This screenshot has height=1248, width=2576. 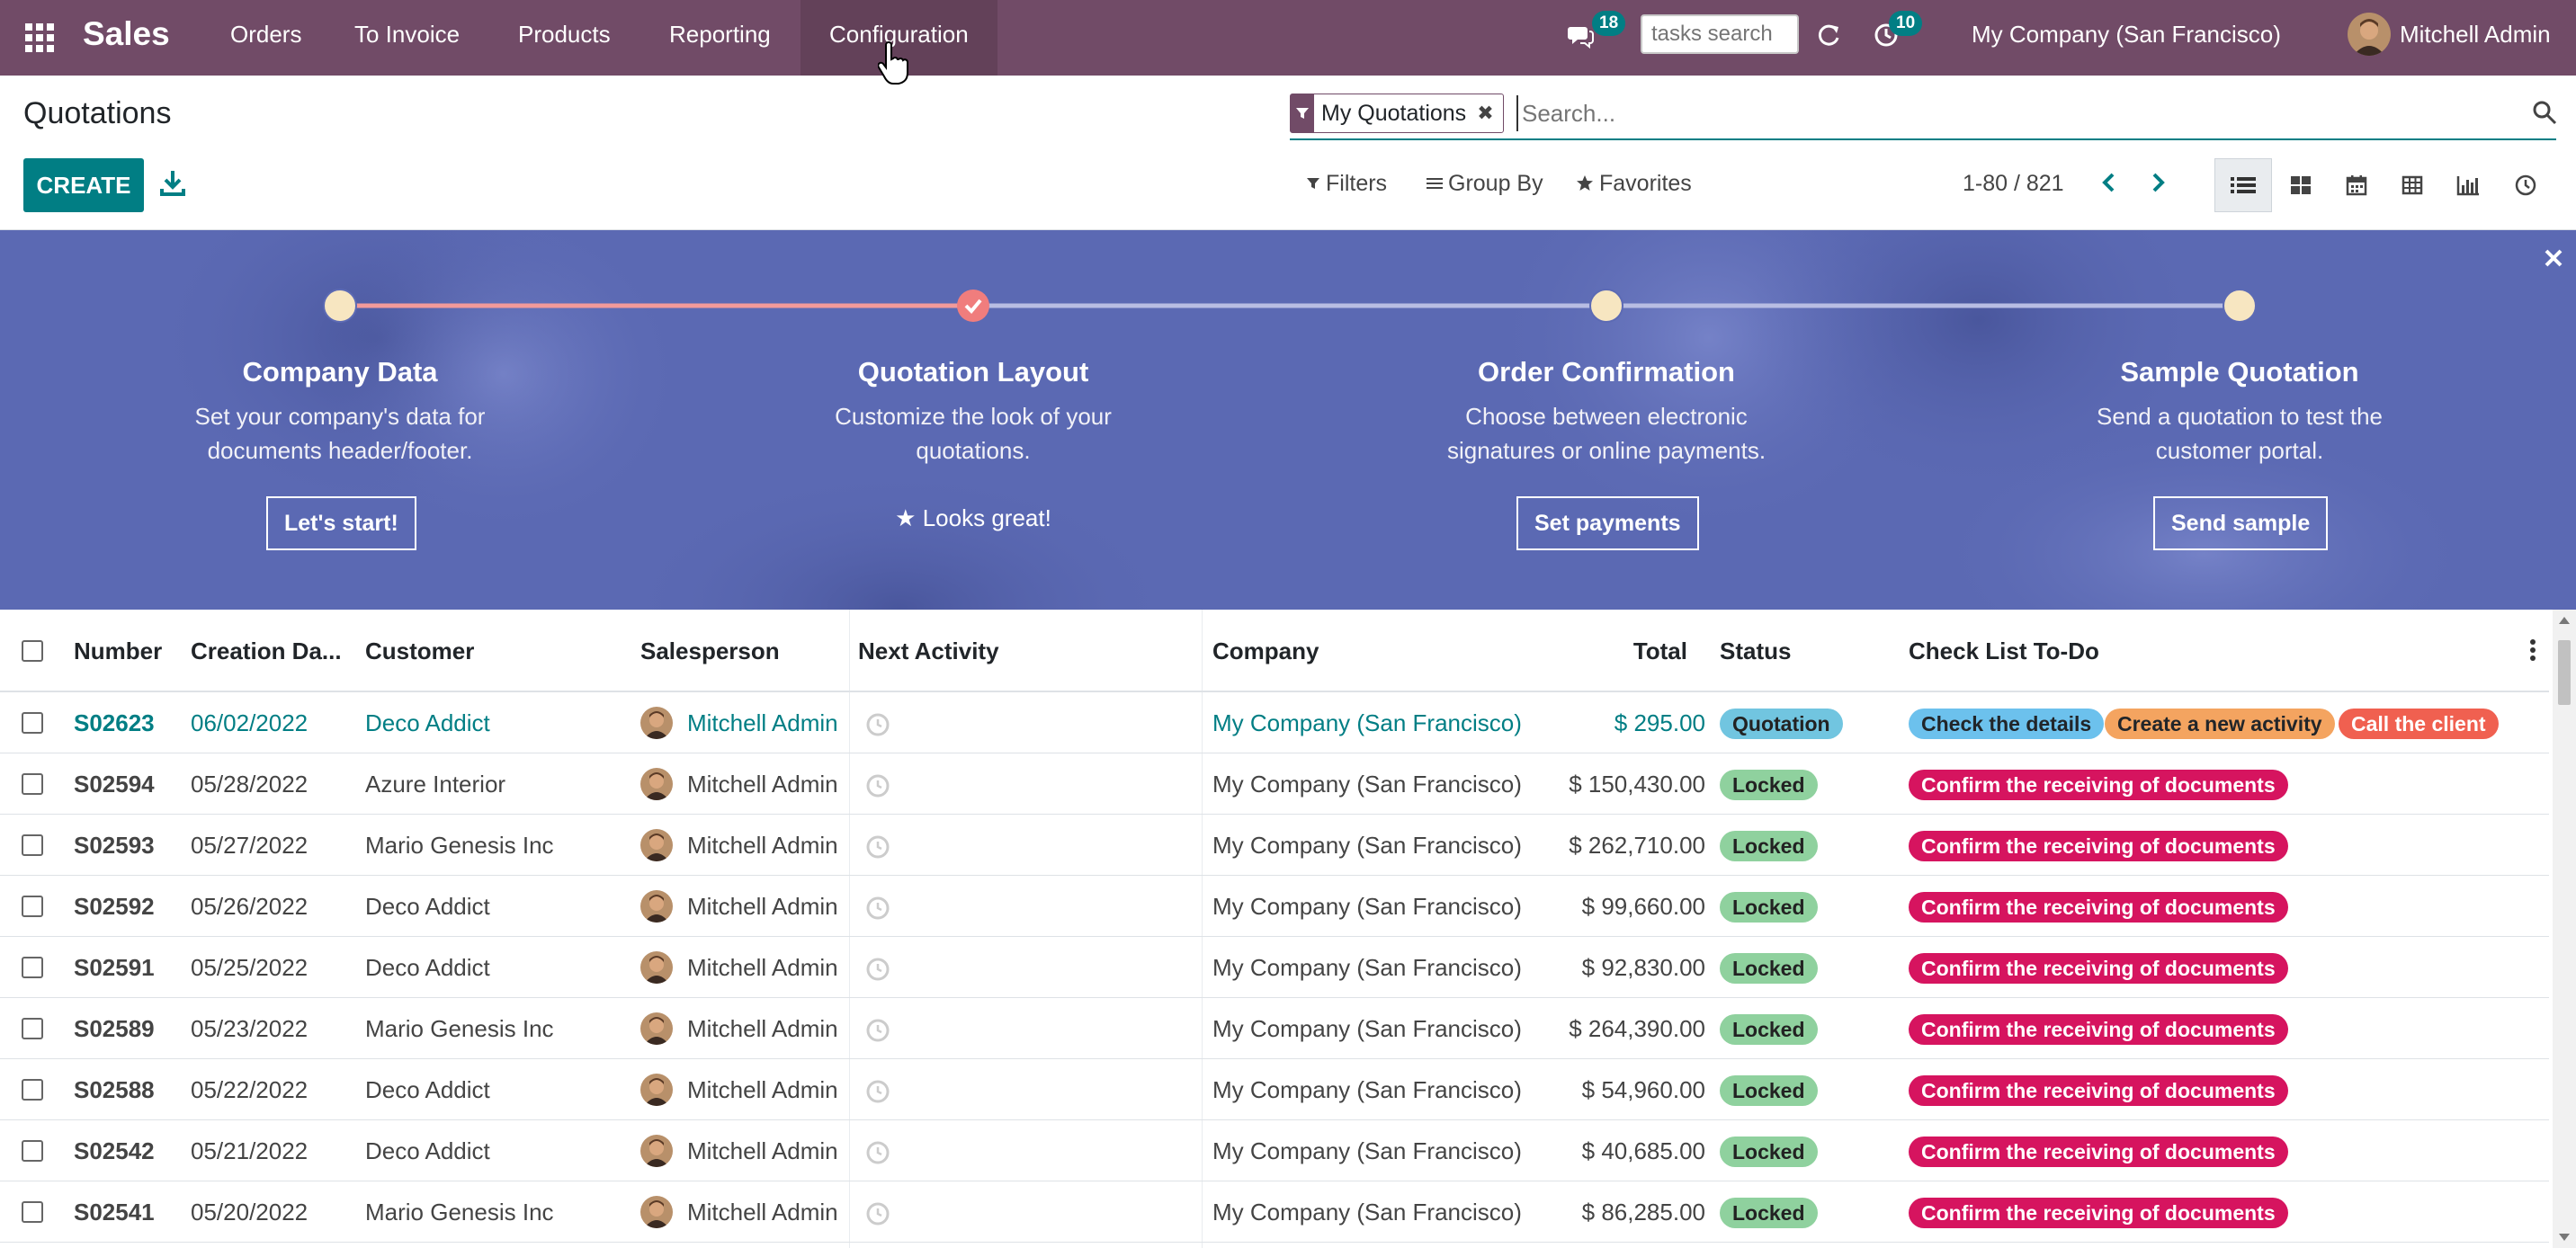 What do you see at coordinates (114, 723) in the screenshot?
I see `quotation-number: S02623` at bounding box center [114, 723].